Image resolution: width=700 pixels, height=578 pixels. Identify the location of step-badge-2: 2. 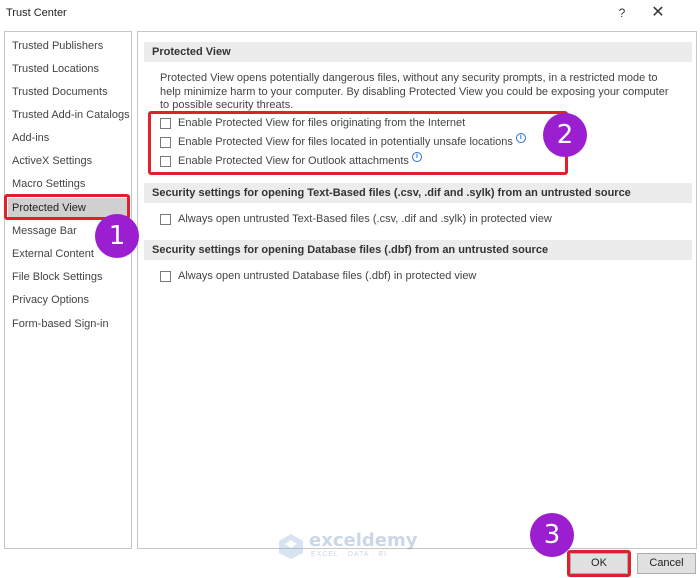
(565, 135).